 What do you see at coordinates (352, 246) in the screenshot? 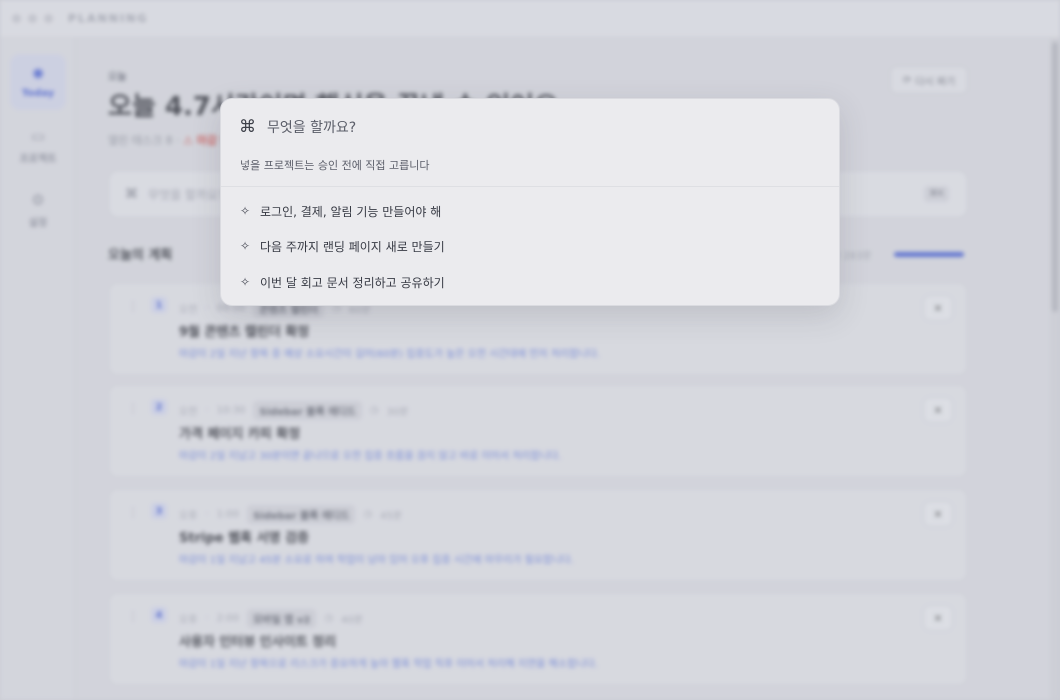
I see `suggestion-label: 다음 주까지 랜딩 페이지 새로 만들기` at bounding box center [352, 246].